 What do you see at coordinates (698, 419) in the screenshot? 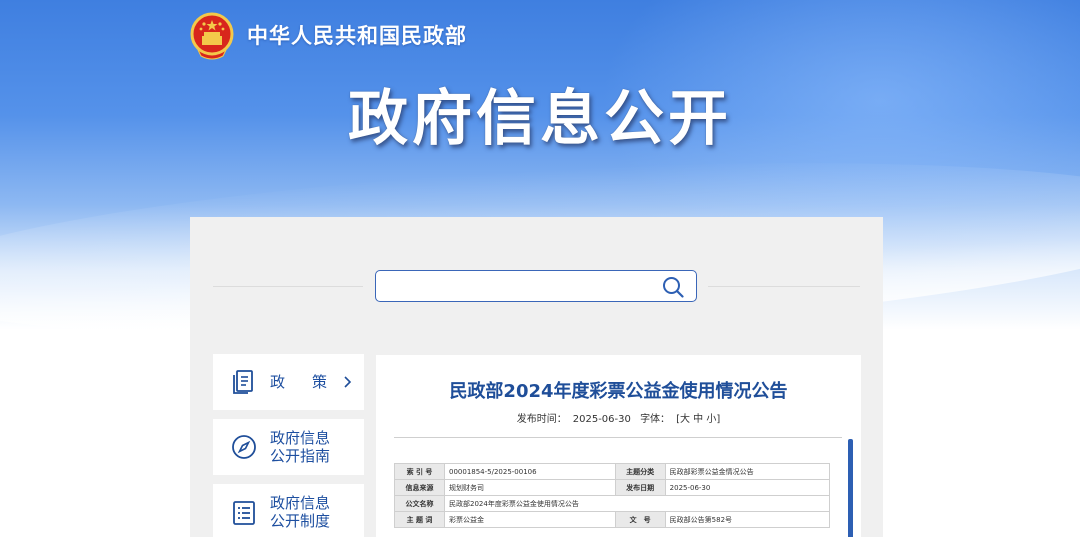
I see `font-size-toggle: [大 中 小]` at bounding box center [698, 419].